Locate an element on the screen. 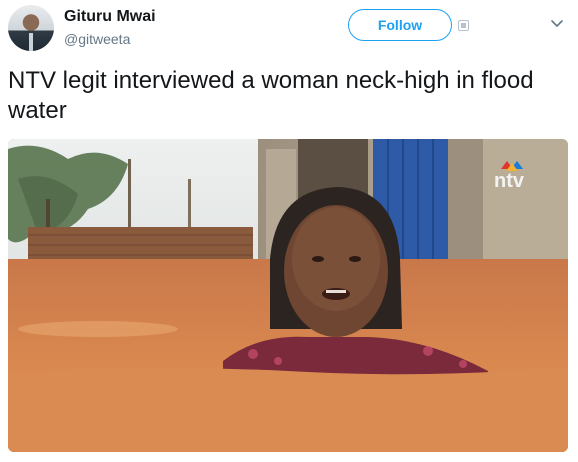 Image resolution: width=578 pixels, height=462 pixels. ntv-logo-text: ntv is located at coordinates (509, 181).